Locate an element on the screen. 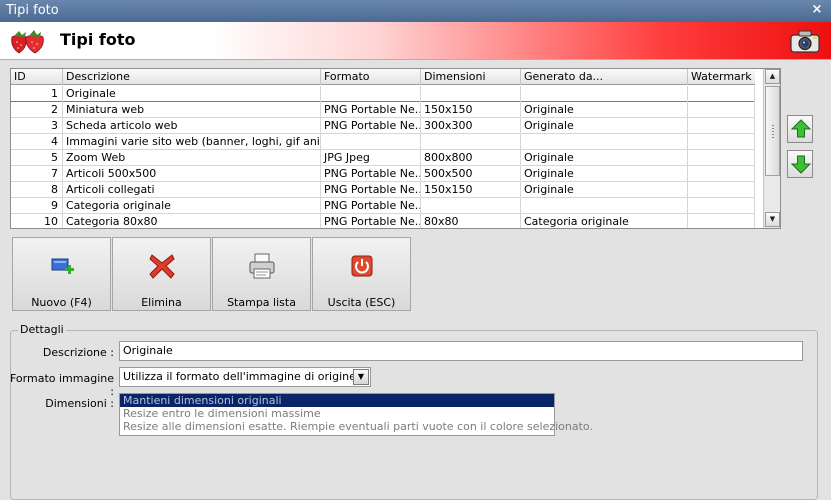 The image size is (831, 500). cell-id: 10 is located at coordinates (37, 221).